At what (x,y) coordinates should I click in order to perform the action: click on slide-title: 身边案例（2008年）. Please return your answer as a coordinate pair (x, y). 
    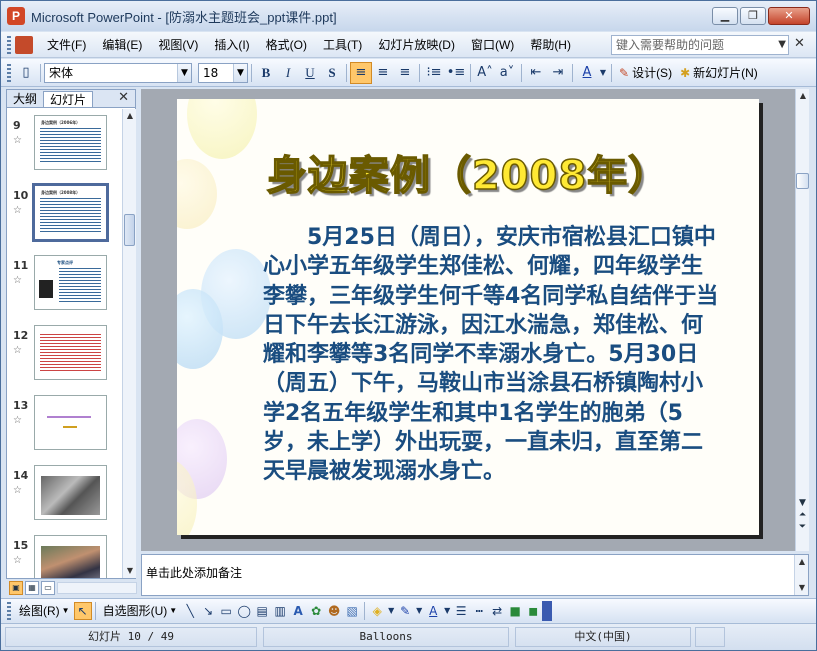
    Looking at the image, I should click on (468, 172).